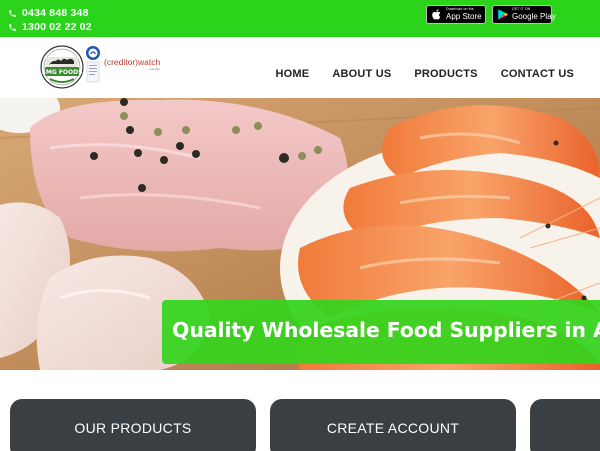 This screenshot has width=600, height=451. I want to click on main-nav: HOME ABOUT US PRODUCTS CONTACT US, so click(425, 74).